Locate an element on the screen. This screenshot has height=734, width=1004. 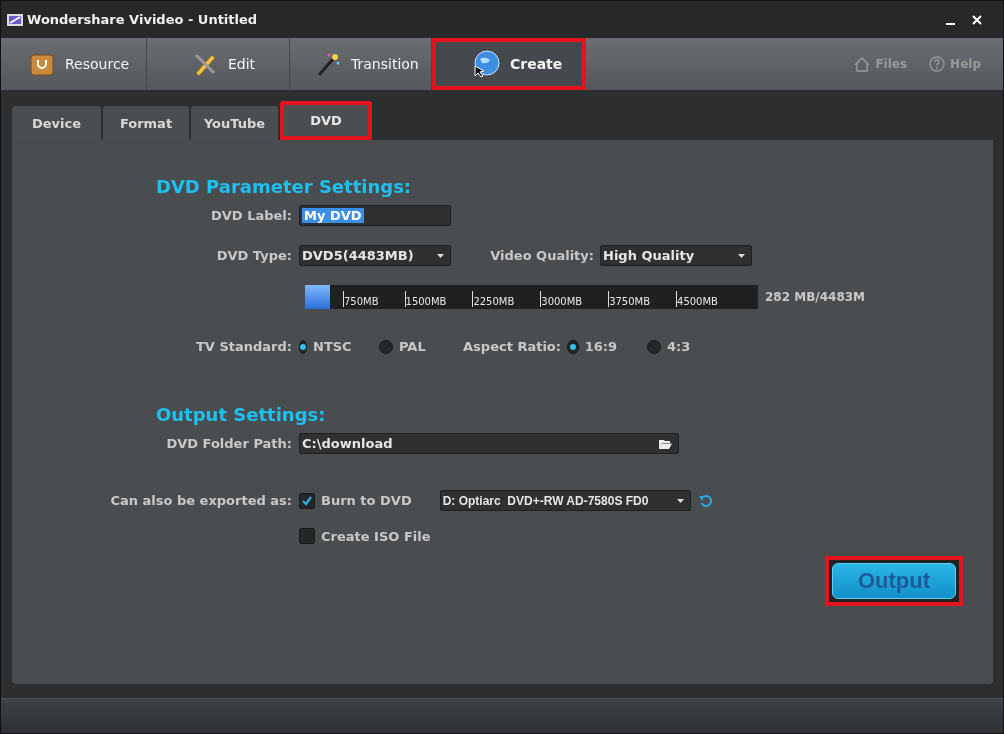
folder-path-input: C:\download is located at coordinates (489, 443).